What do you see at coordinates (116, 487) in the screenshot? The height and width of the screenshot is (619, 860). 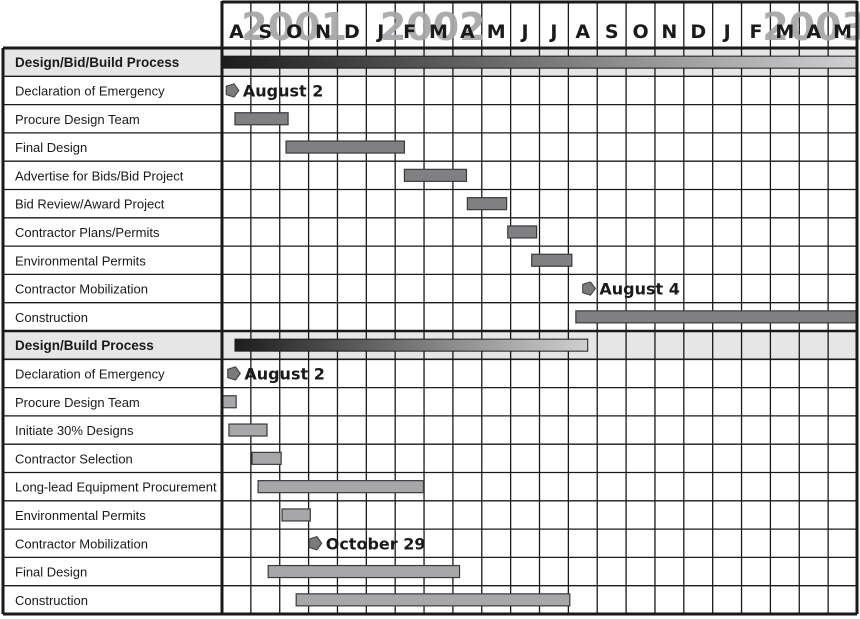 I see `task-label: Long-lead Equipment Procurement` at bounding box center [116, 487].